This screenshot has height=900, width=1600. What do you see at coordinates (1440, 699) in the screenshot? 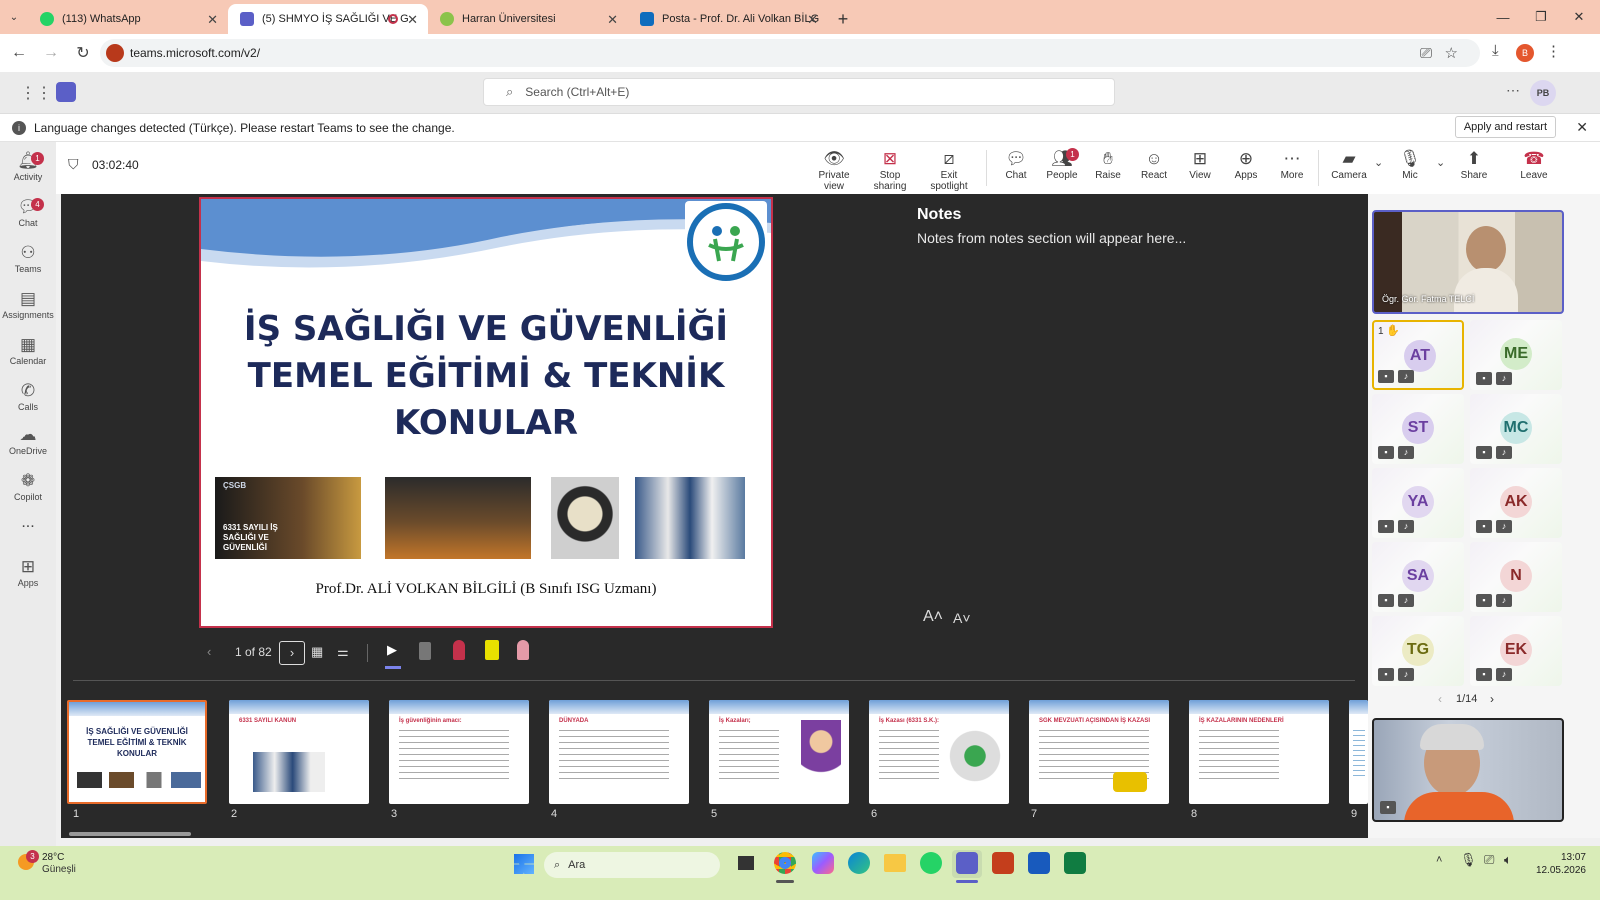
I see `previous-page-icon: ‹` at bounding box center [1440, 699].